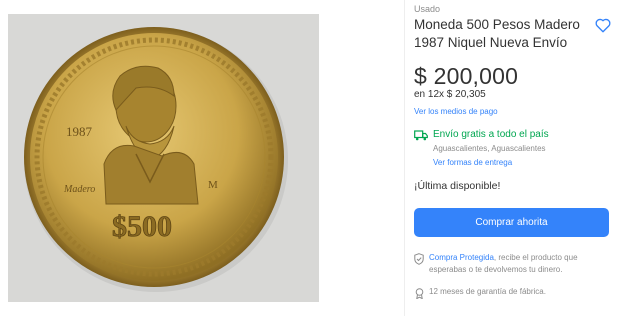 The width and height of the screenshot is (618, 316). Describe the element at coordinates (456, 111) in the screenshot. I see `payment-methods-link: Ver los medios de pago` at that location.